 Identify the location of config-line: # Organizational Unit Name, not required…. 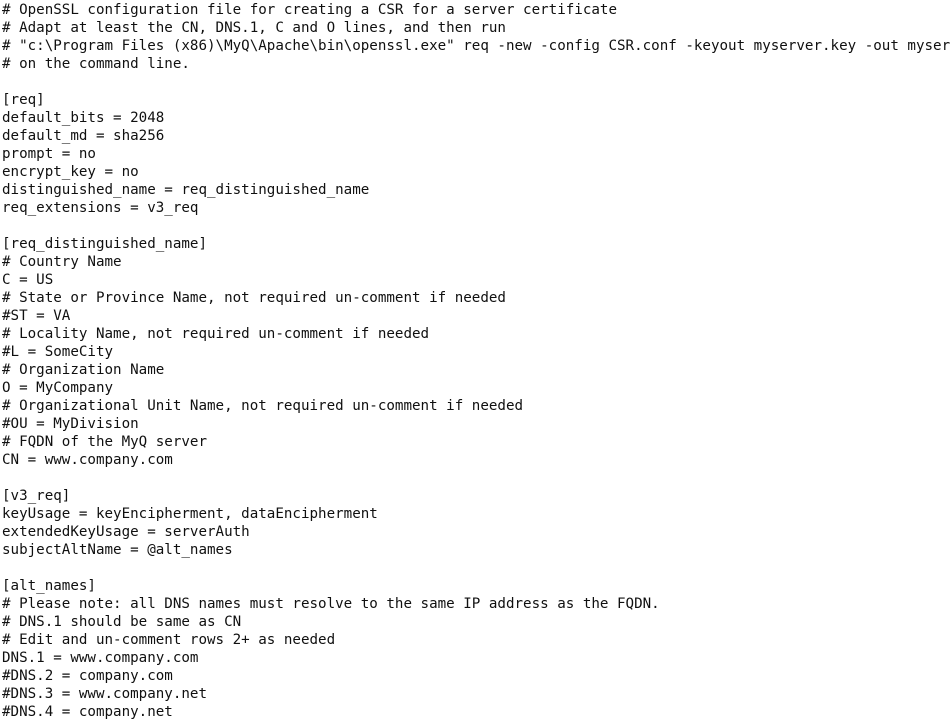
(263, 406).